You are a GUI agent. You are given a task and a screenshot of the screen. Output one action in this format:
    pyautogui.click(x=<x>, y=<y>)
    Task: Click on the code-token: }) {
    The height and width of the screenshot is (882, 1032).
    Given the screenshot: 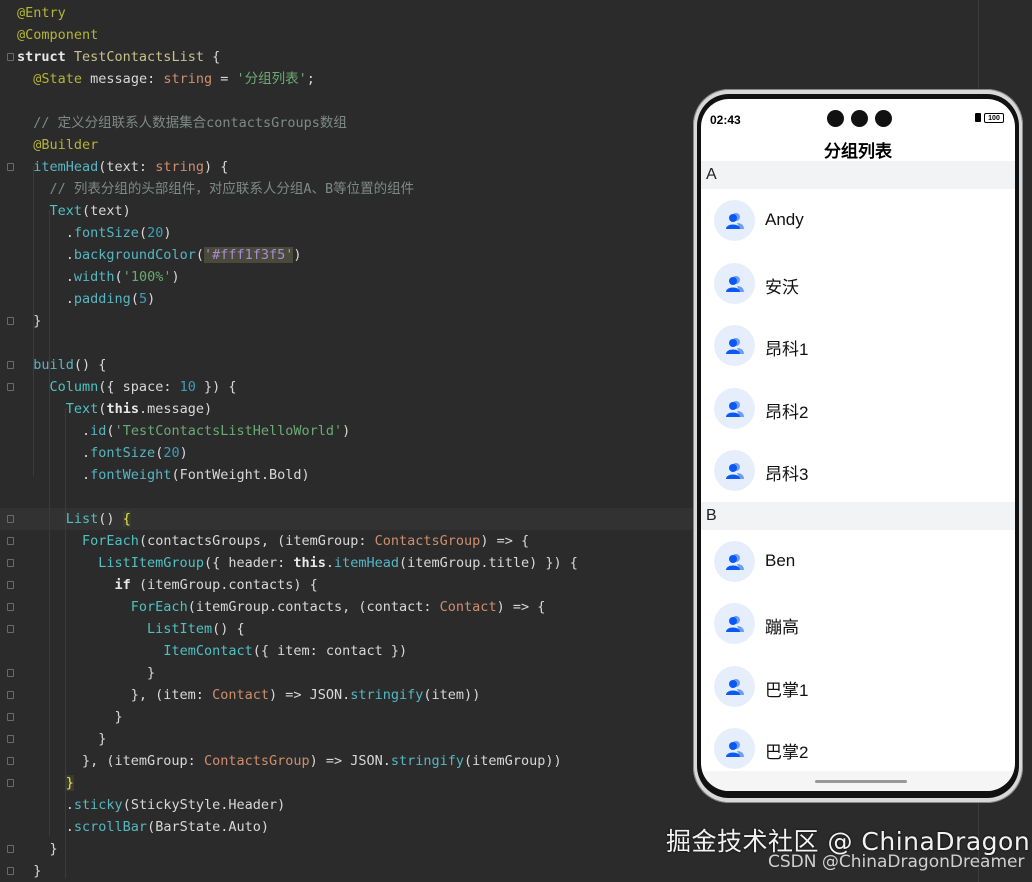 What is the action you would take?
    pyautogui.click(x=216, y=387)
    